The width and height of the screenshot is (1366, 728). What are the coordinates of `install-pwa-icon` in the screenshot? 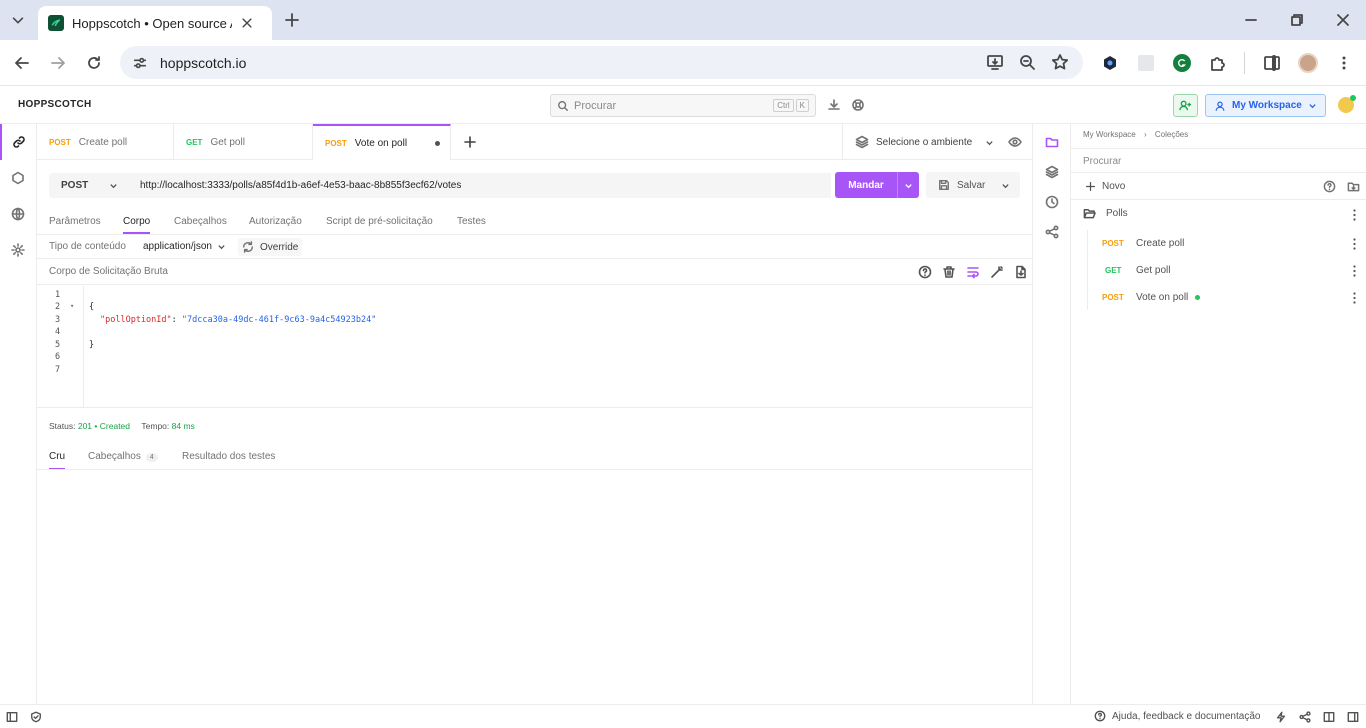 It's located at (834, 105).